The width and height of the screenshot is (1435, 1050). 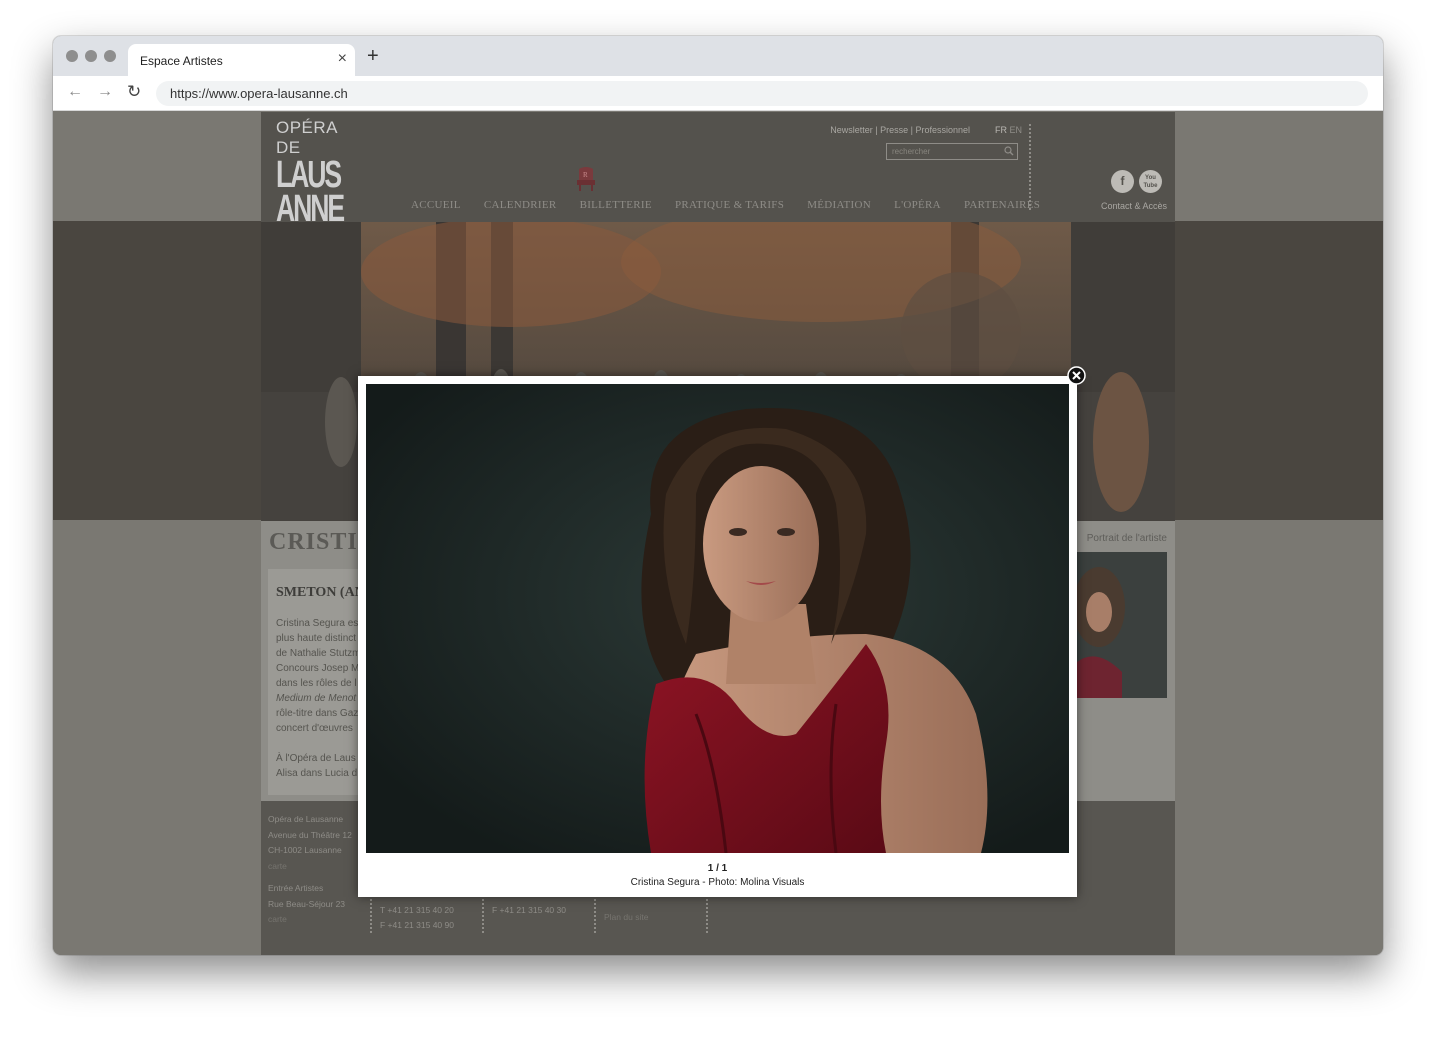 I want to click on tab-title: Espace Artistes, so click(x=181, y=61).